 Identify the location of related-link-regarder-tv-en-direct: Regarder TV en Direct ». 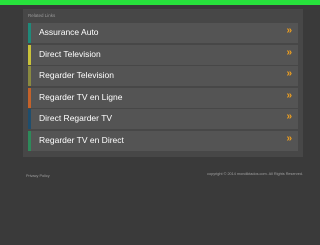
(163, 140).